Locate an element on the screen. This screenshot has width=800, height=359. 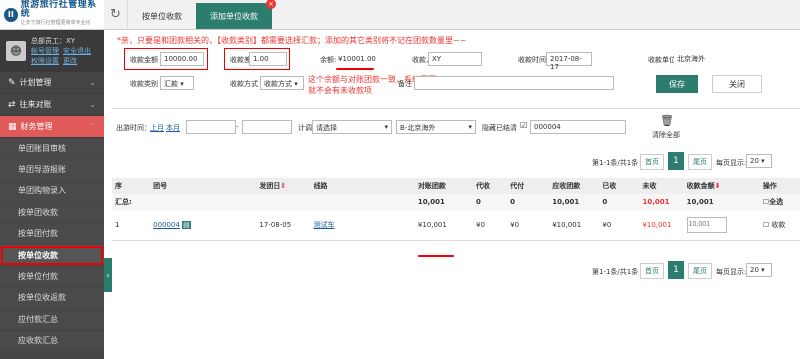
date-input: 2017-08-17 is located at coordinates (569, 61).